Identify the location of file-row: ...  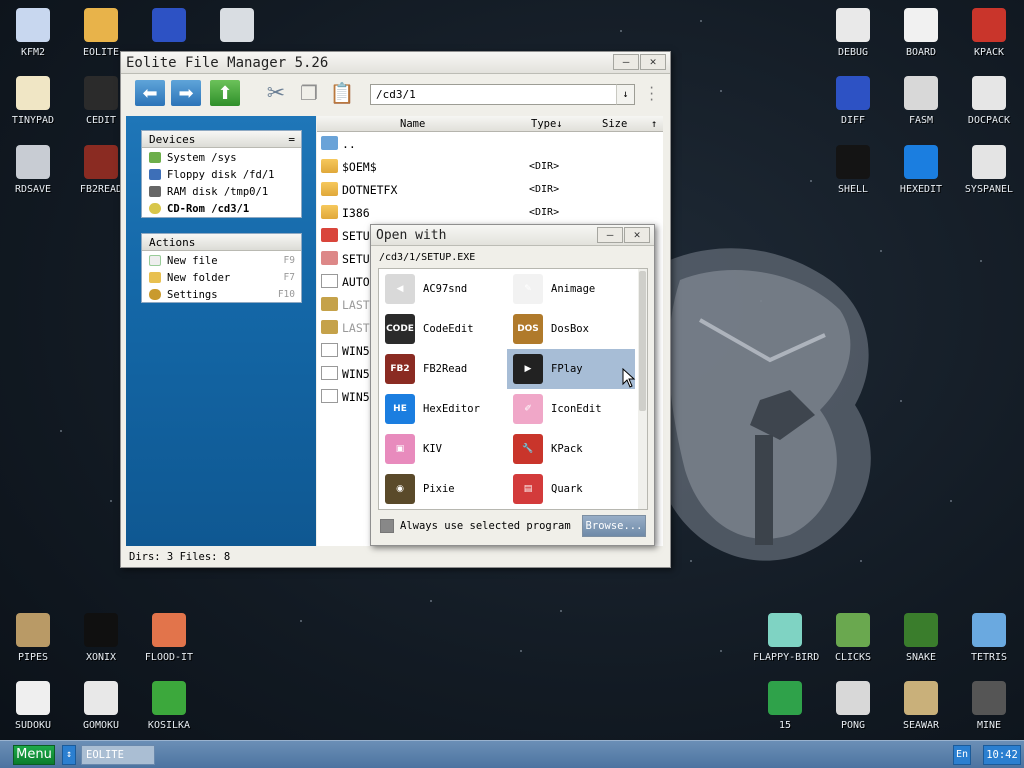
(490, 143).